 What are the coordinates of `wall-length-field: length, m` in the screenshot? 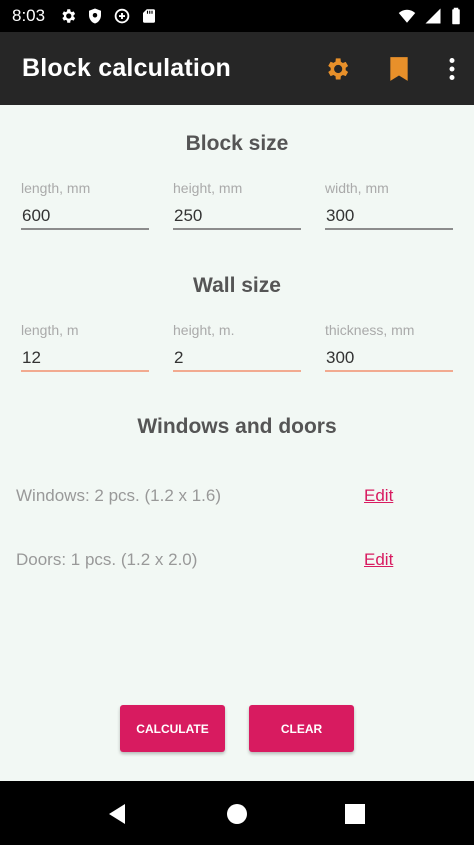 It's located at (85, 347).